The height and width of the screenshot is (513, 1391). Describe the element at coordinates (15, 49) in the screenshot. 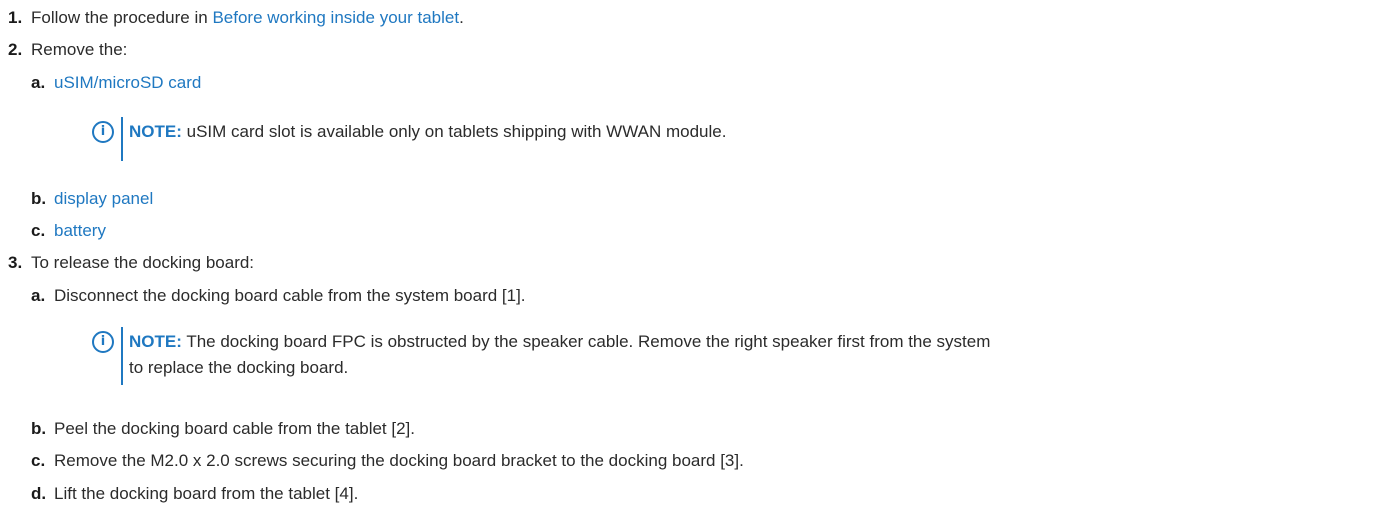

I see `step-number: 2.` at that location.